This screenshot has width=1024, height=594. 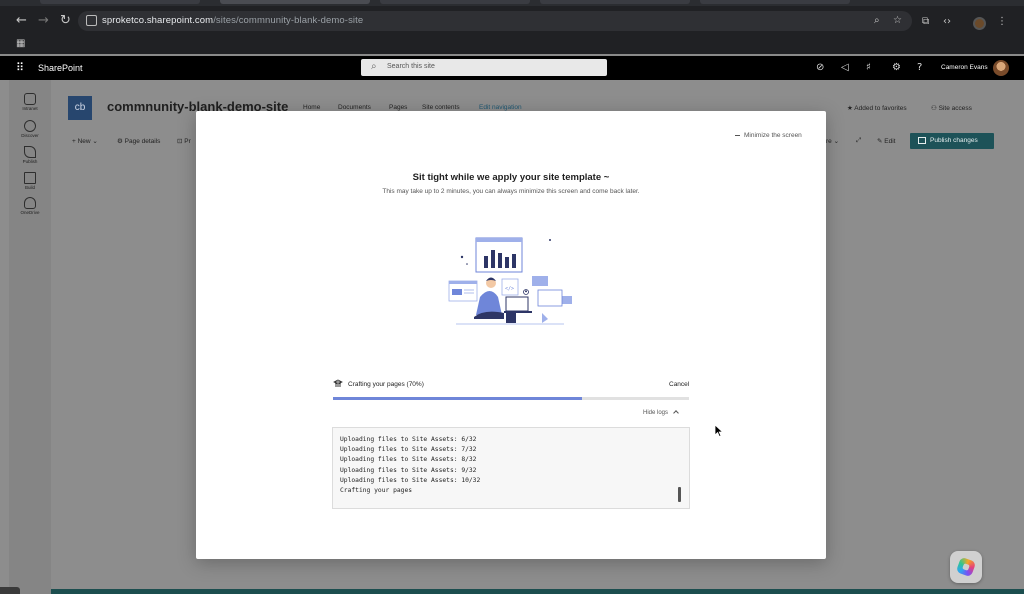 I want to click on favorites-button: ★ Added to favorites, so click(x=877, y=108).